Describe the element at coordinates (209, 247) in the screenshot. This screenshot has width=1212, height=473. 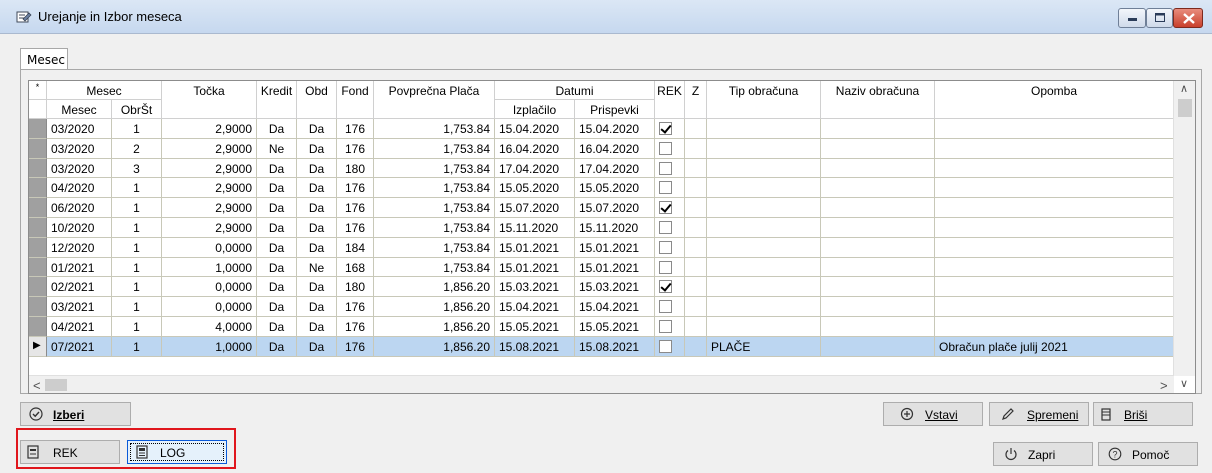
I see `cell-tocka: 0,0000` at that location.